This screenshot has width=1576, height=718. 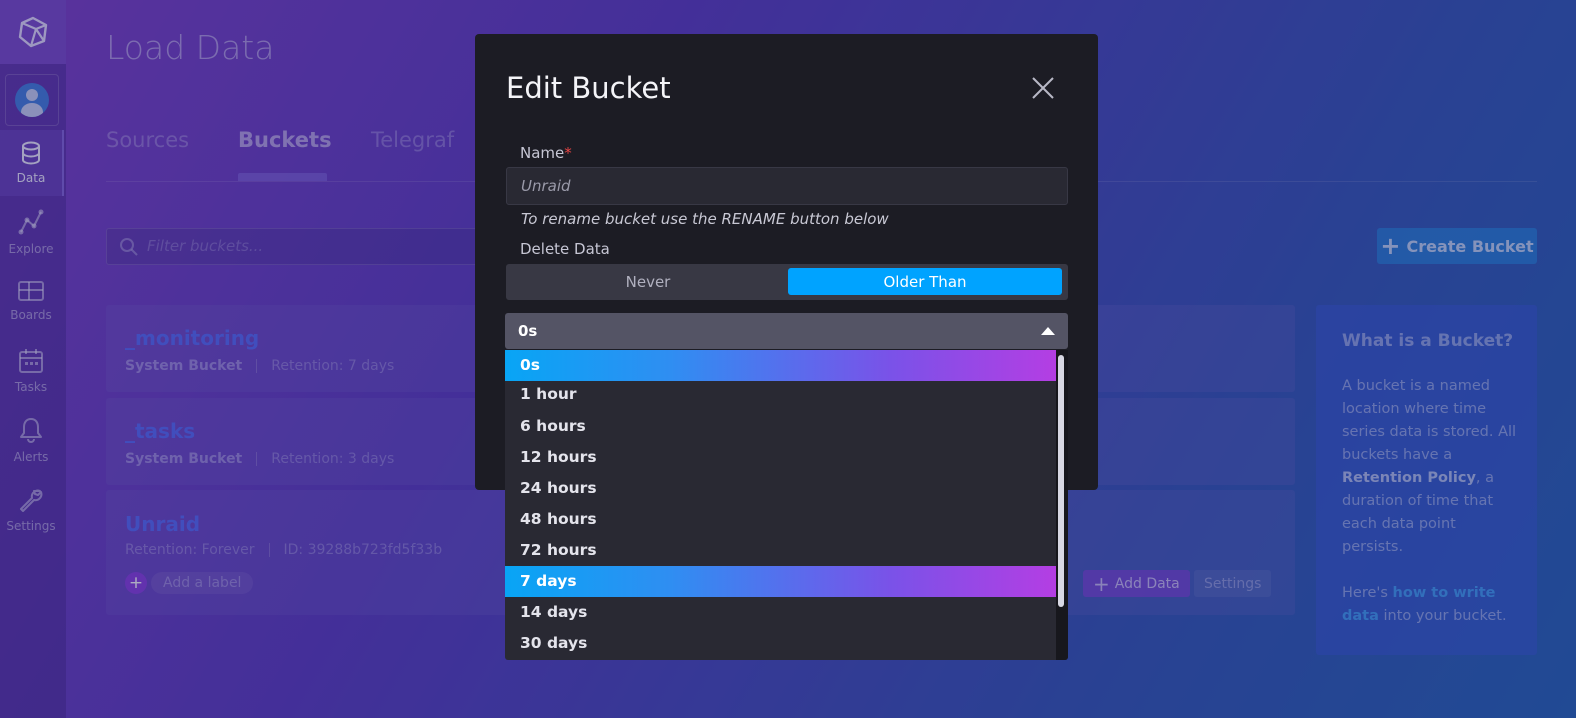 What do you see at coordinates (1048, 331) in the screenshot?
I see `caret-up-icon` at bounding box center [1048, 331].